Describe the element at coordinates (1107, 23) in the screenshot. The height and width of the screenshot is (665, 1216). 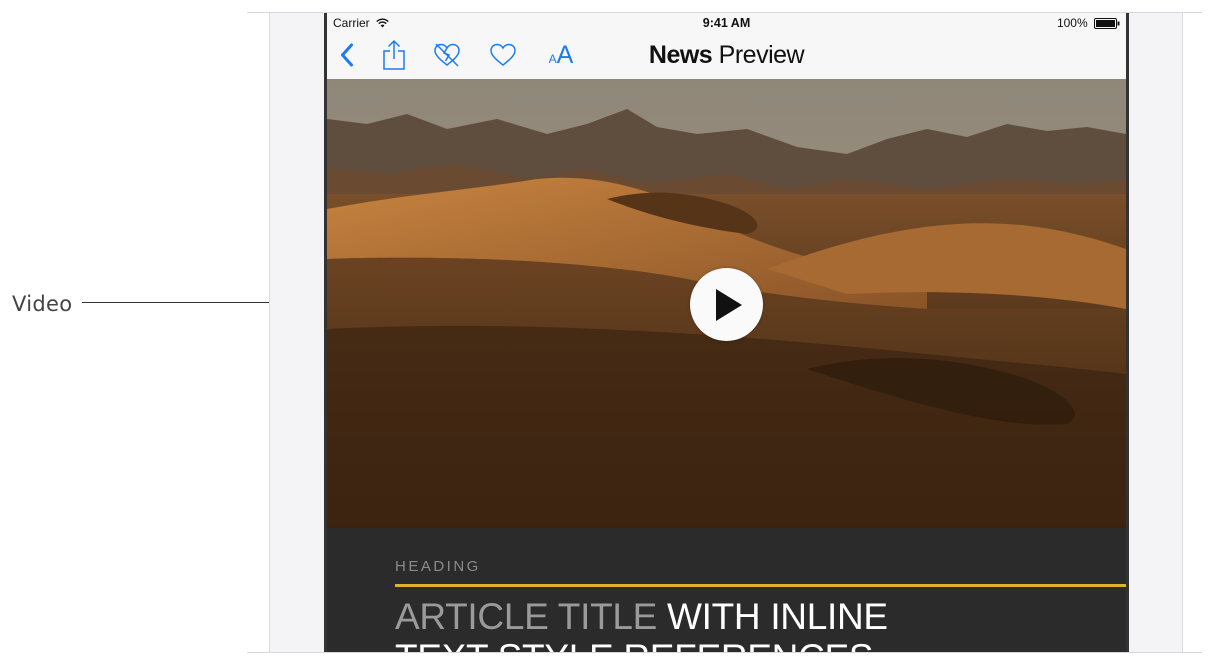
I see `battery-icon` at that location.